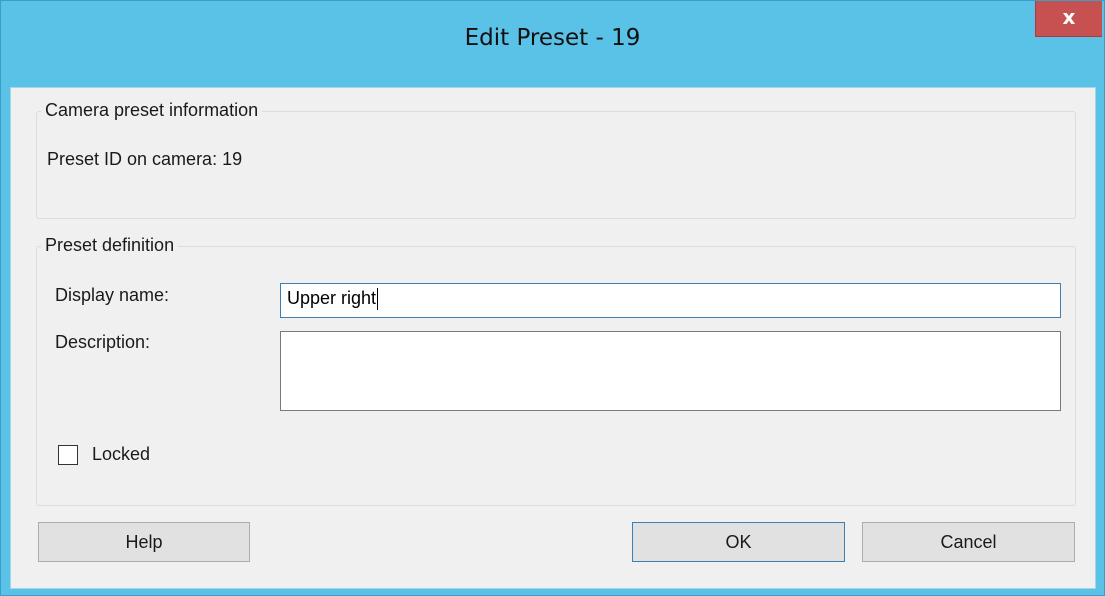 This screenshot has width=1105, height=596. I want to click on display-name-input: Upper right, so click(670, 300).